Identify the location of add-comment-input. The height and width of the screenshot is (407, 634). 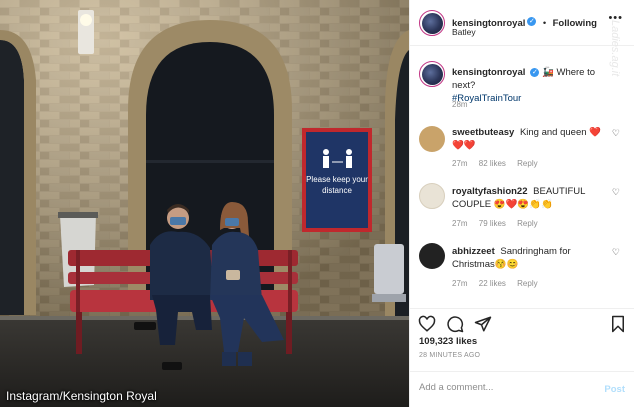
(504, 387).